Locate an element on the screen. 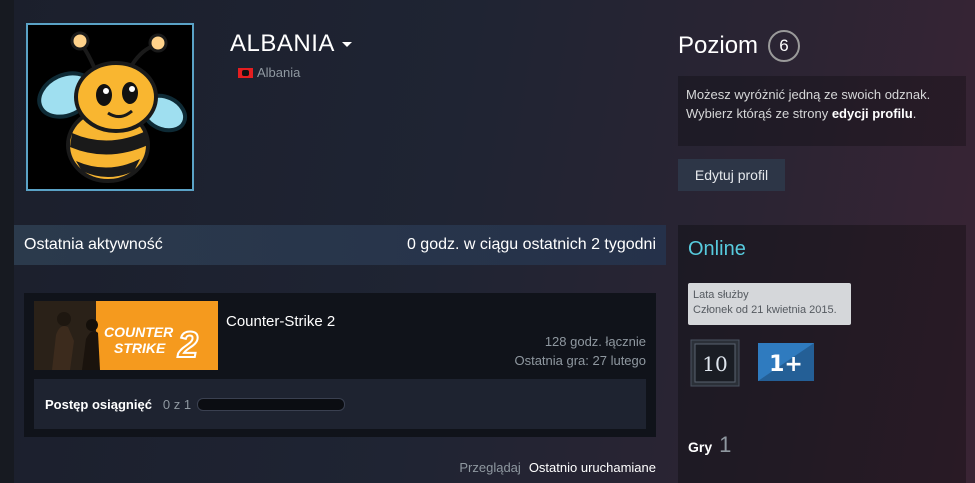 This screenshot has width=975, height=483. capsule-number: 2 is located at coordinates (187, 344).